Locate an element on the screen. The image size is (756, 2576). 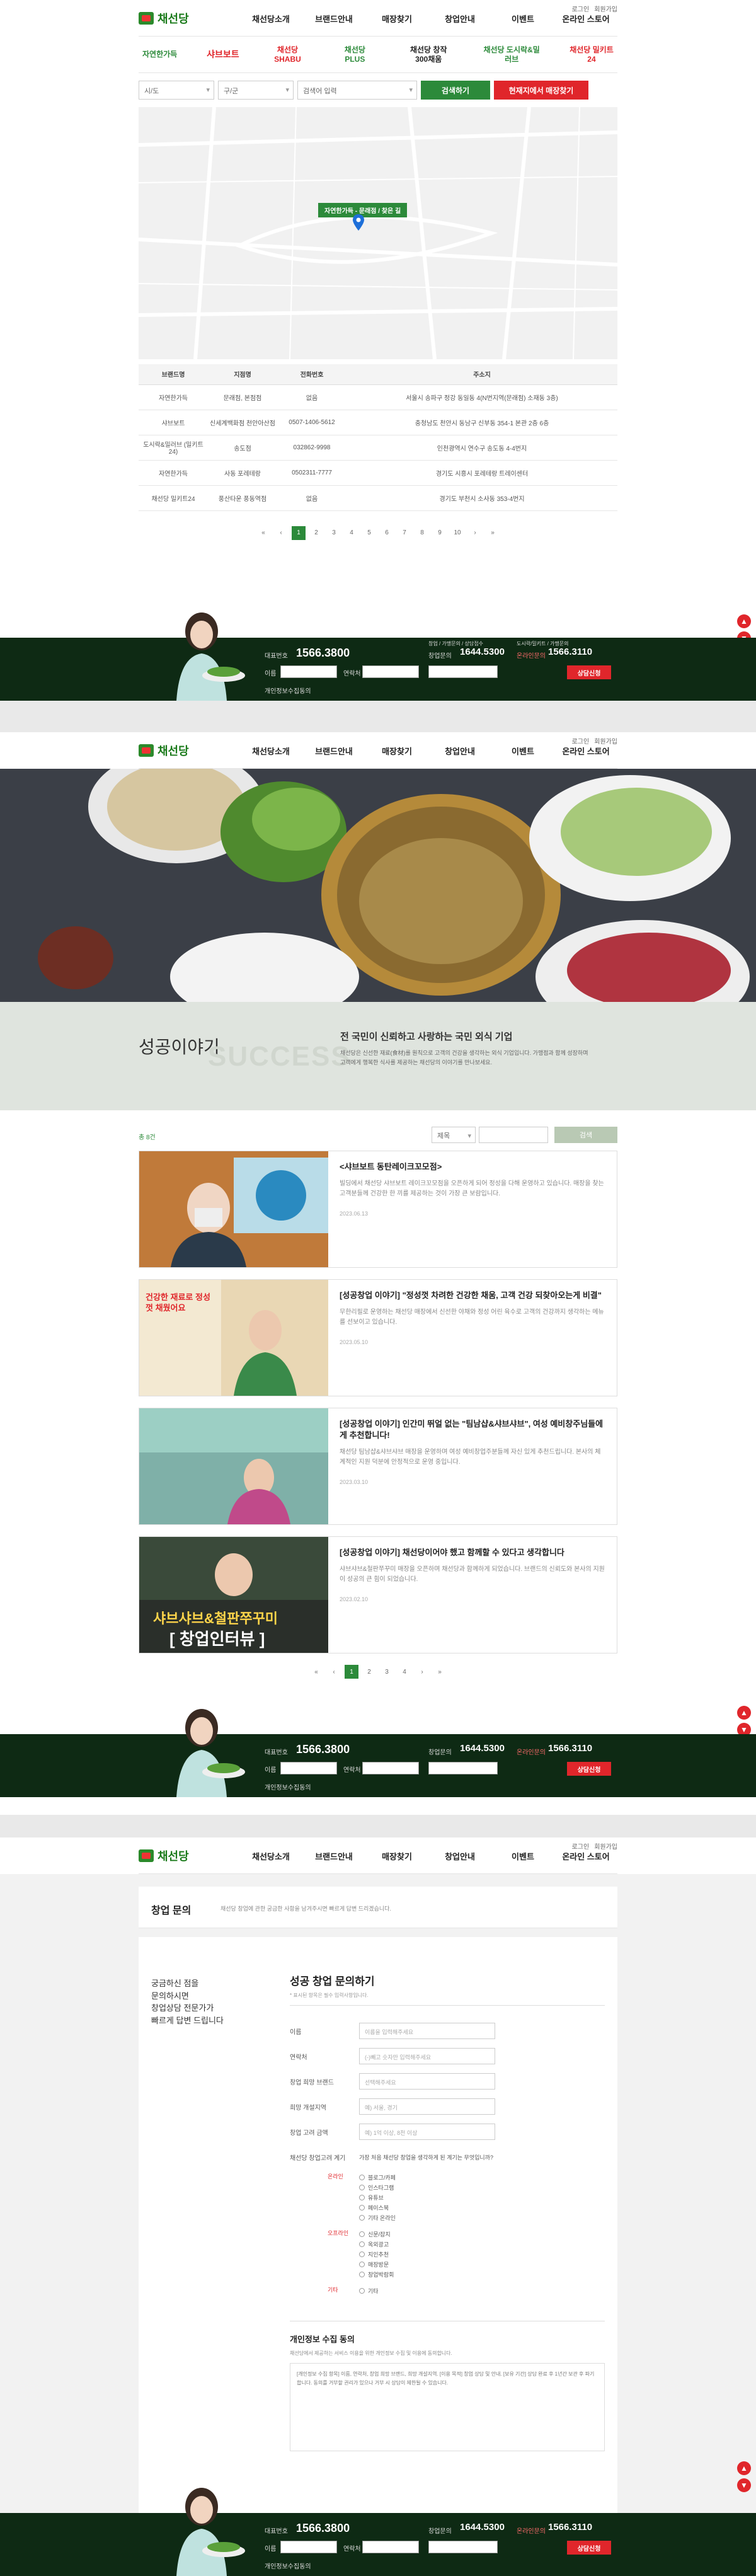
store-map: 자연한가득 - 문래점 / 찾은 길 is located at coordinates (378, 233).